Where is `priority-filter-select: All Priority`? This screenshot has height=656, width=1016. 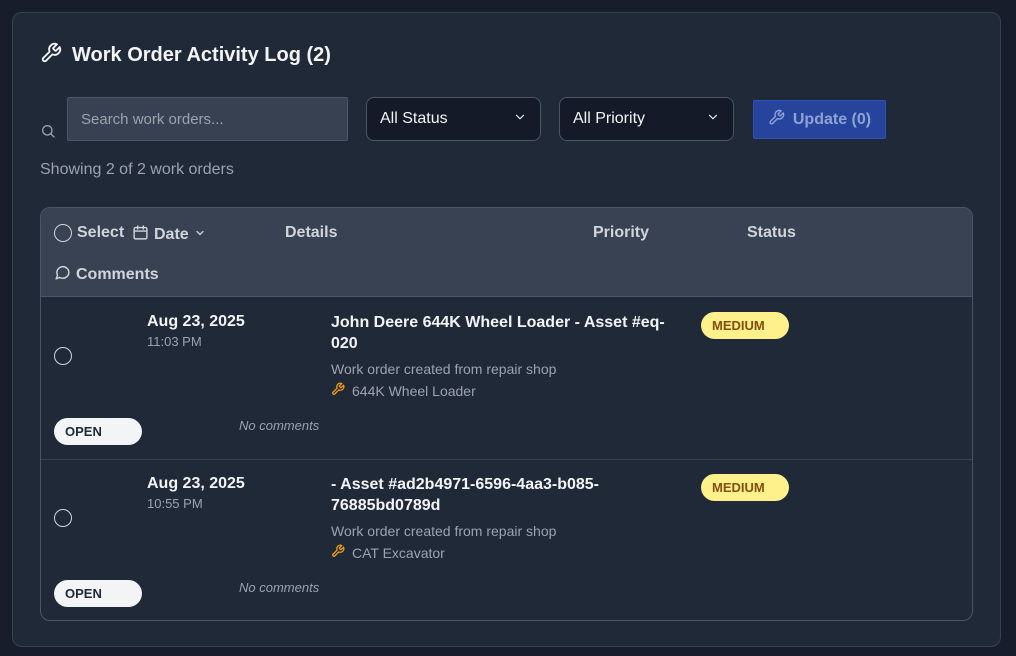 priority-filter-select: All Priority is located at coordinates (646, 119).